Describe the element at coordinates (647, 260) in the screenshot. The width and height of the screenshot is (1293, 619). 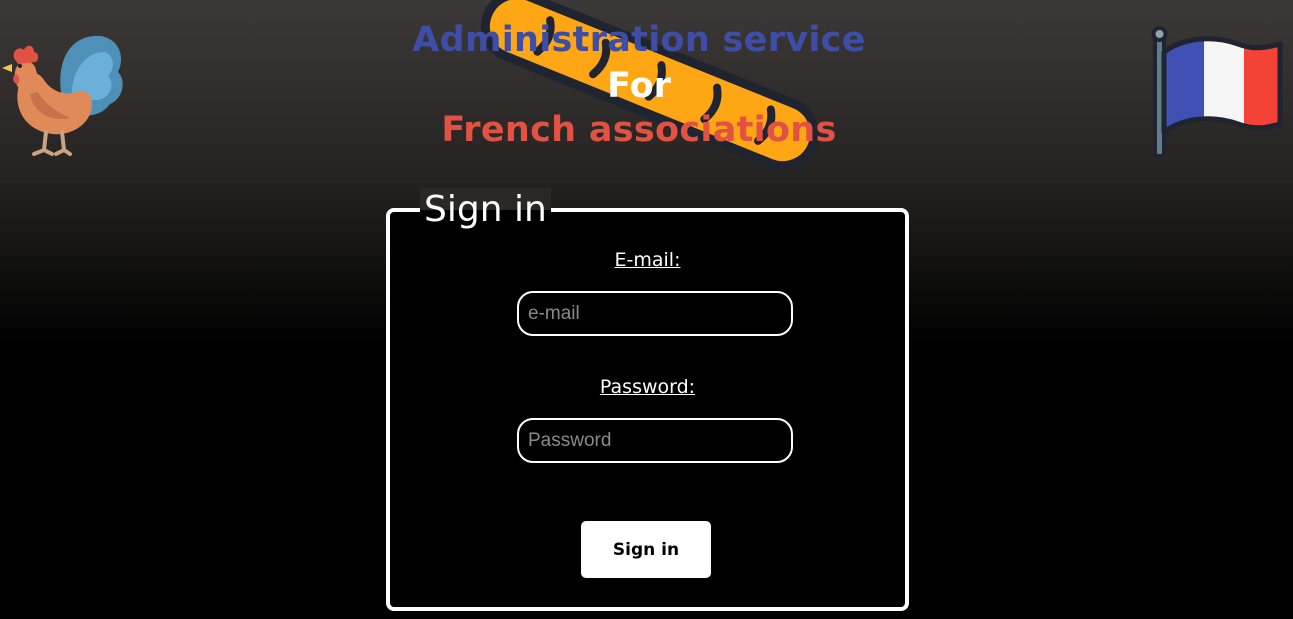
I see `email-label: E-mail:` at that location.